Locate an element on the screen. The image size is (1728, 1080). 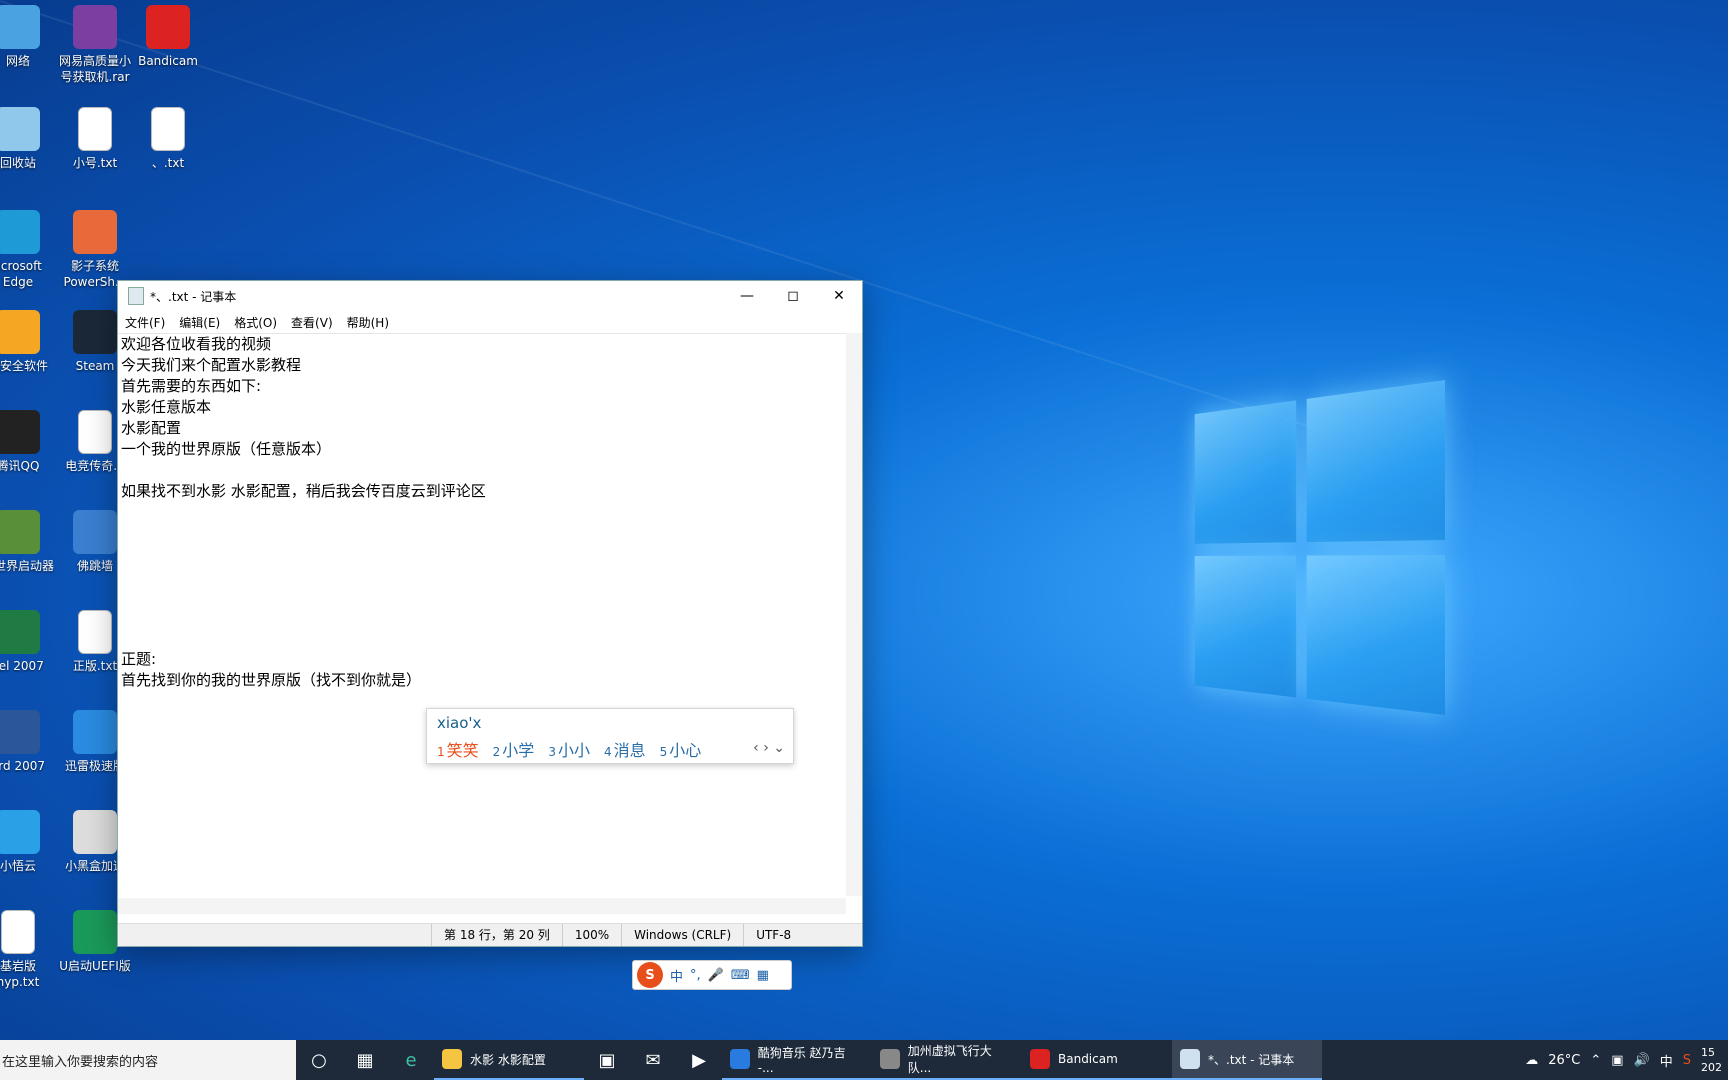
desktop-icon-label: 小悟云 is located at coordinates (29, 866).